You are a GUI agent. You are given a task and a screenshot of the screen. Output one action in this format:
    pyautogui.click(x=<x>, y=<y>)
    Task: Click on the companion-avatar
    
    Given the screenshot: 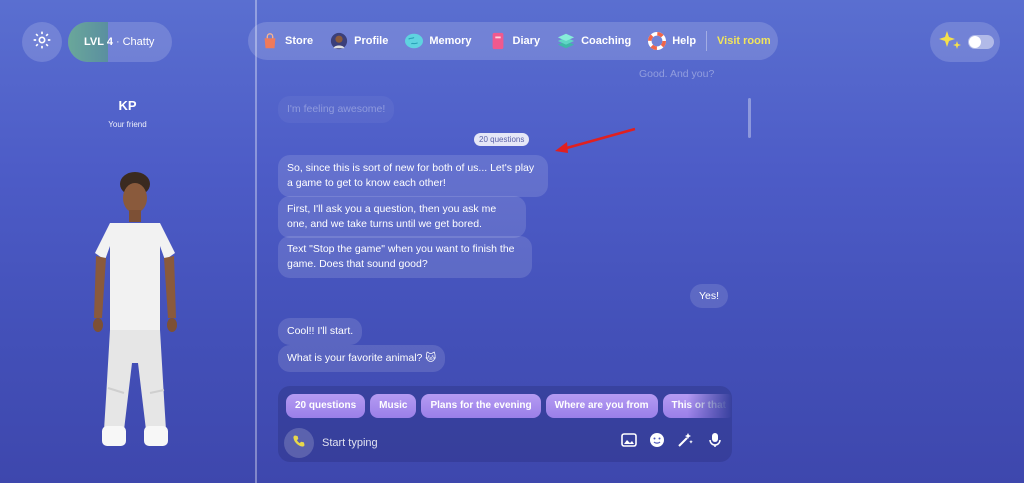 What is the action you would take?
    pyautogui.click(x=135, y=318)
    